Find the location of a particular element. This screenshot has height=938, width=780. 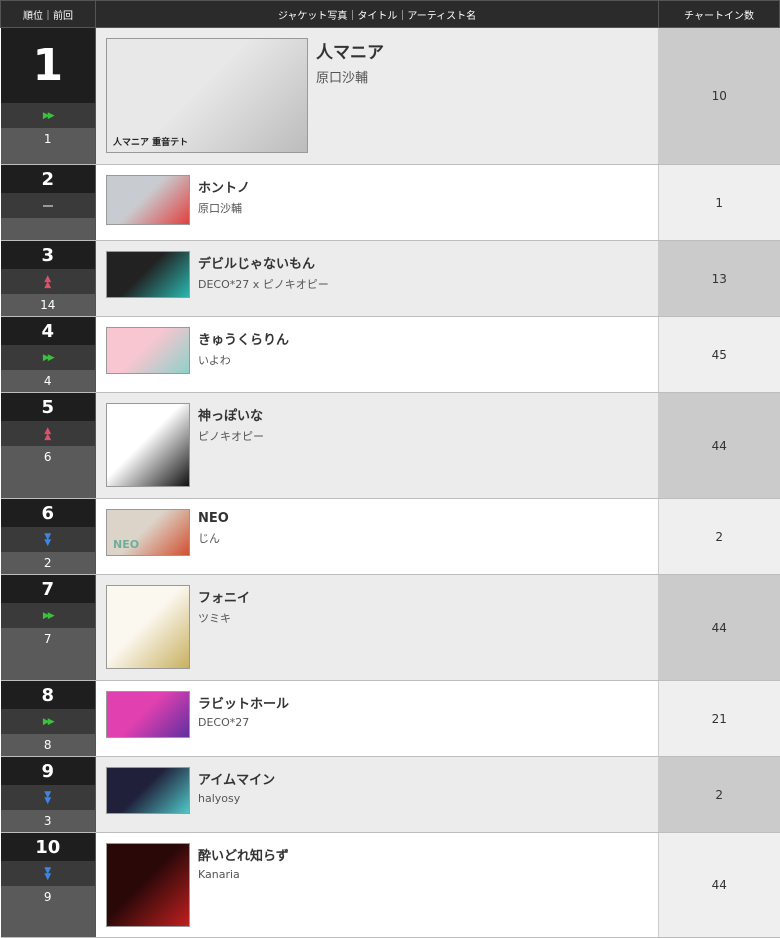

rank-cell: 7 ▶▶ 7 is located at coordinates (48, 627).